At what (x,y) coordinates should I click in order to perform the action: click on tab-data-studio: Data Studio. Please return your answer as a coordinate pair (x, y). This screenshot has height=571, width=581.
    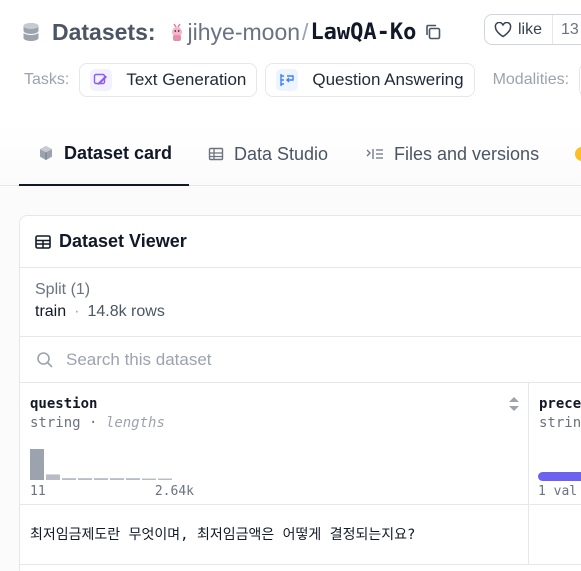
    Looking at the image, I should click on (268, 154).